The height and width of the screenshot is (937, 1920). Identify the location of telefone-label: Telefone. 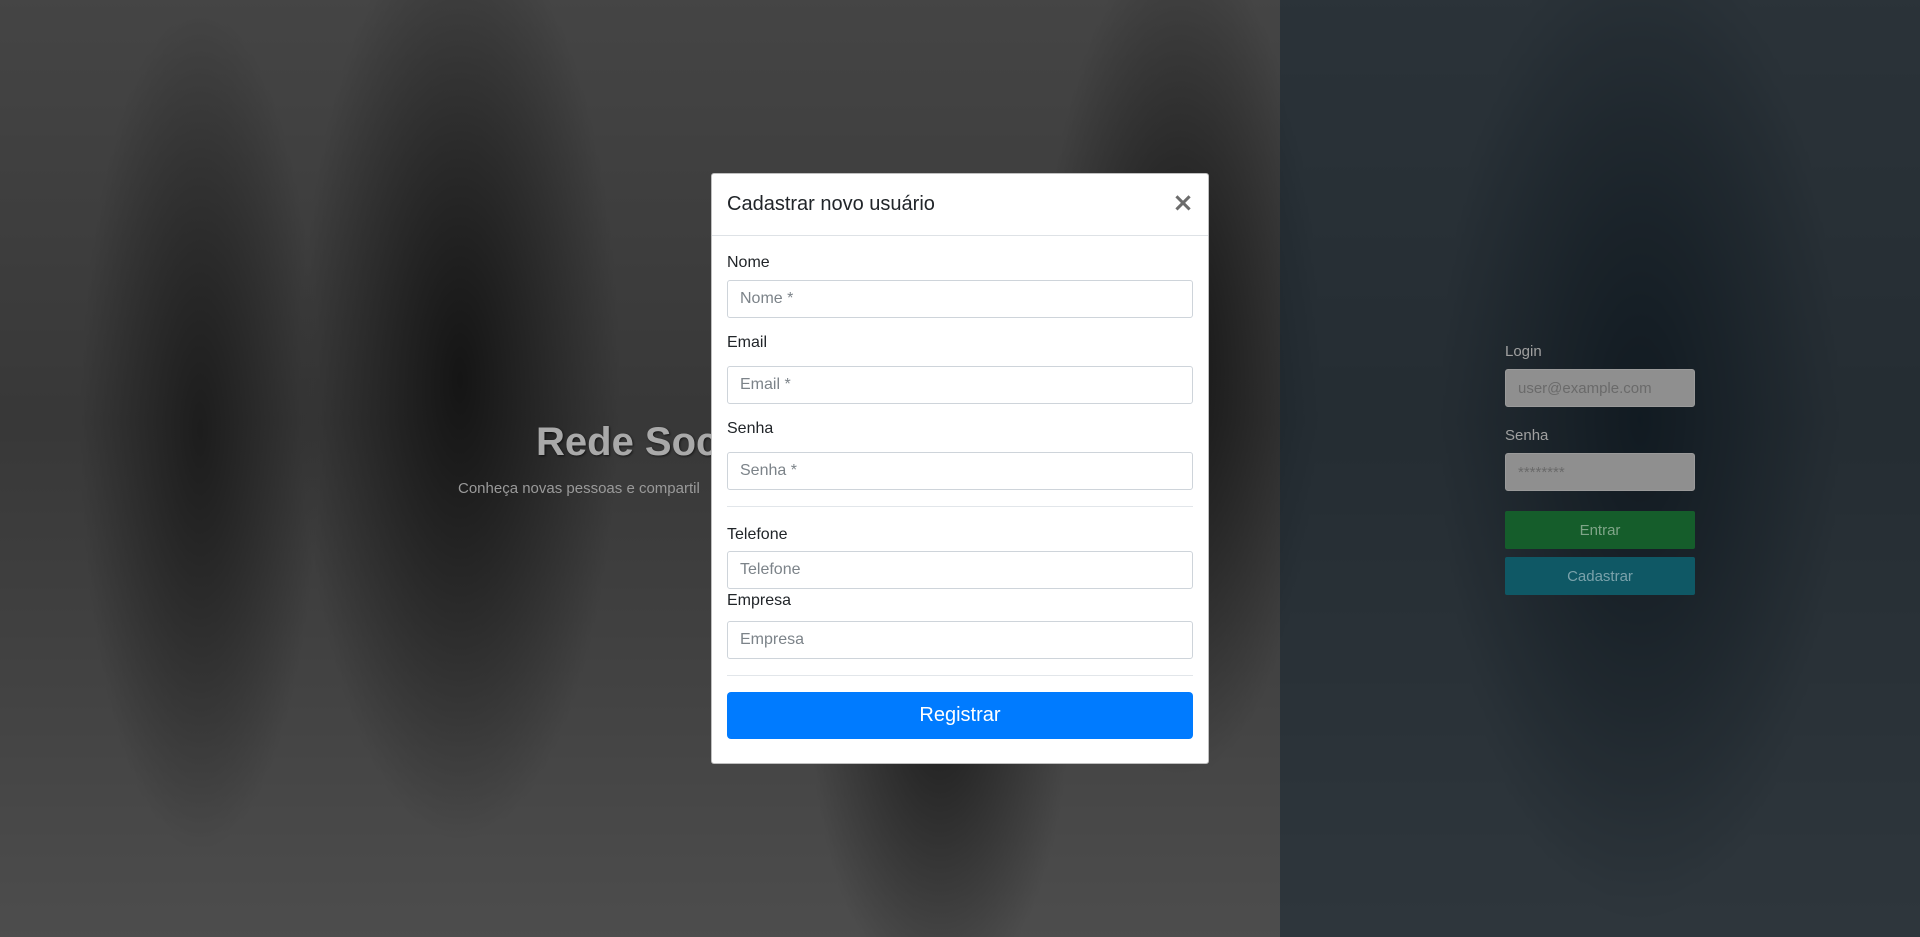
(757, 534).